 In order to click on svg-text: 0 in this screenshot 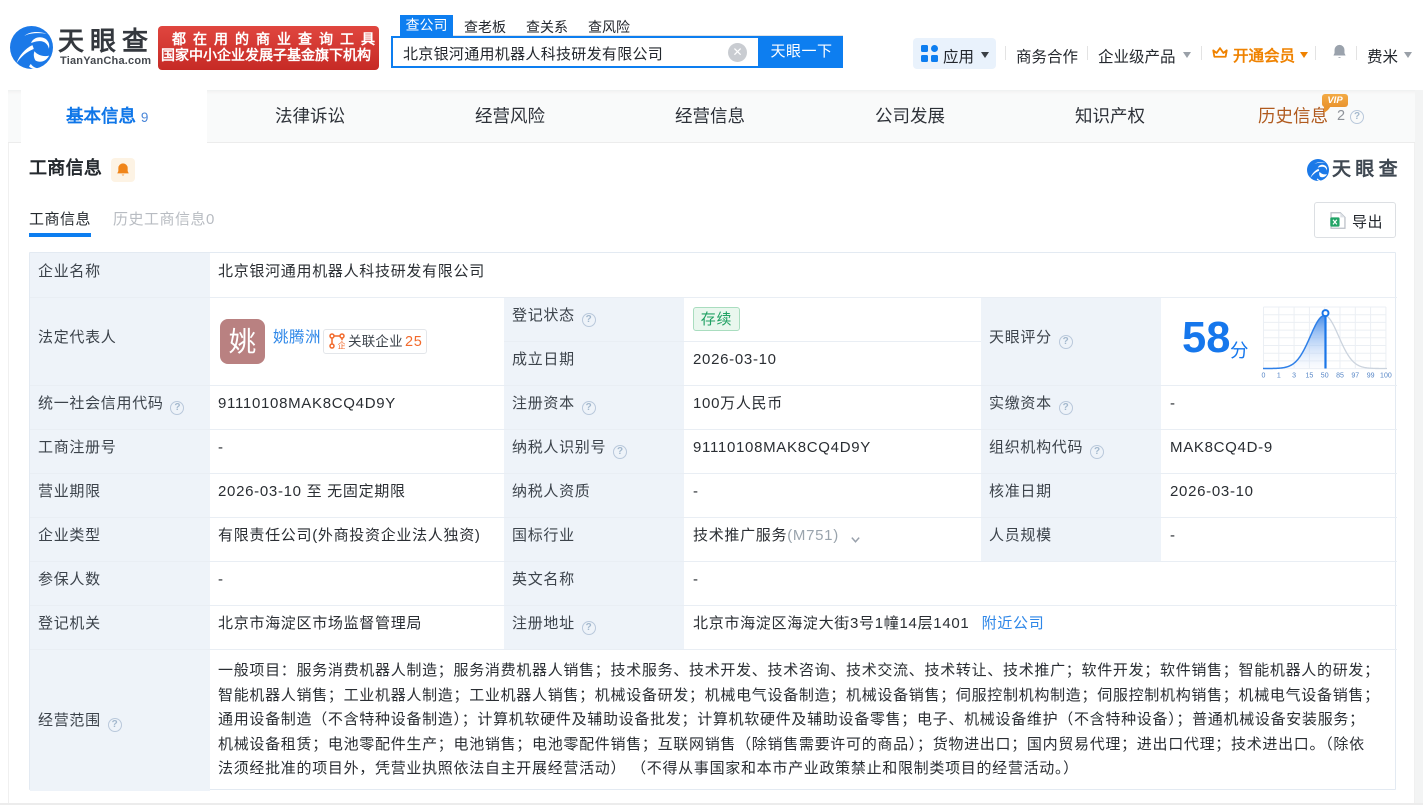, I will do `click(1264, 376)`.